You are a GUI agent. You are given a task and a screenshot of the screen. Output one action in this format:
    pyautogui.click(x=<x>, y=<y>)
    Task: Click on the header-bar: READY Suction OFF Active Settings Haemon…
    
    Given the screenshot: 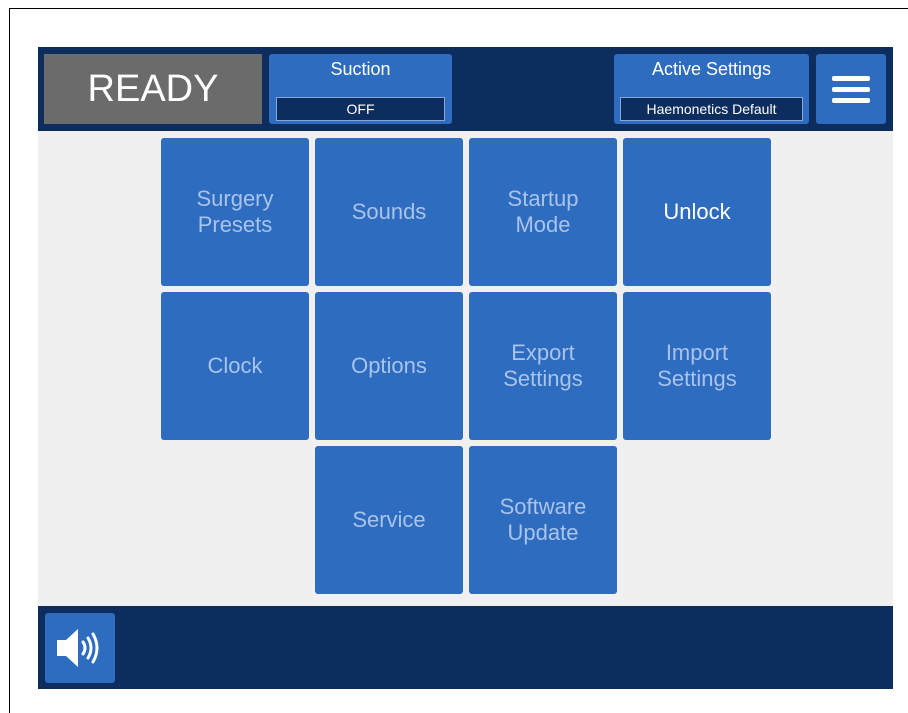 What is the action you would take?
    pyautogui.click(x=465, y=89)
    